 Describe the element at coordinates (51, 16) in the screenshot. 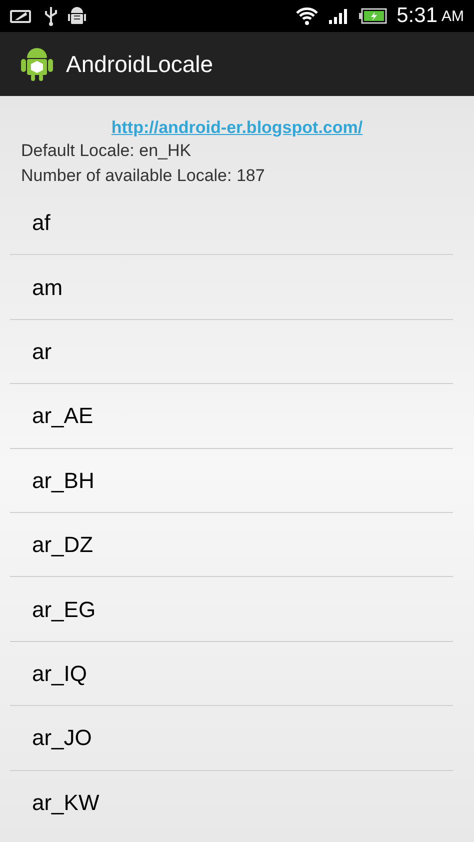

I see `usb-icon` at that location.